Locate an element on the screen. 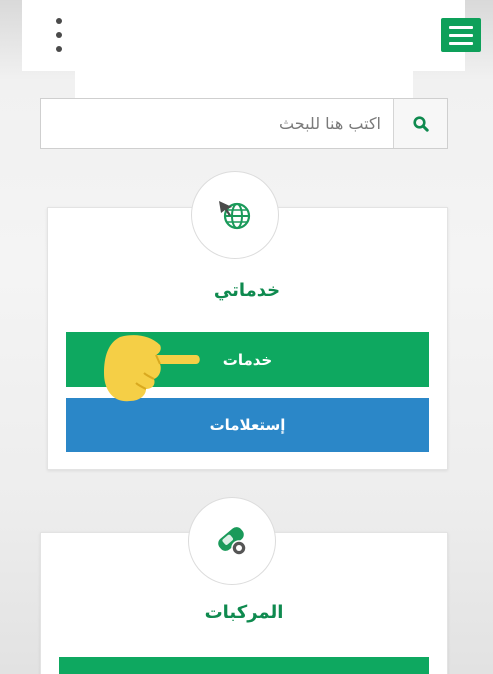 This screenshot has height=674, width=493. inquiries-button: إستعلامات is located at coordinates (247, 425).